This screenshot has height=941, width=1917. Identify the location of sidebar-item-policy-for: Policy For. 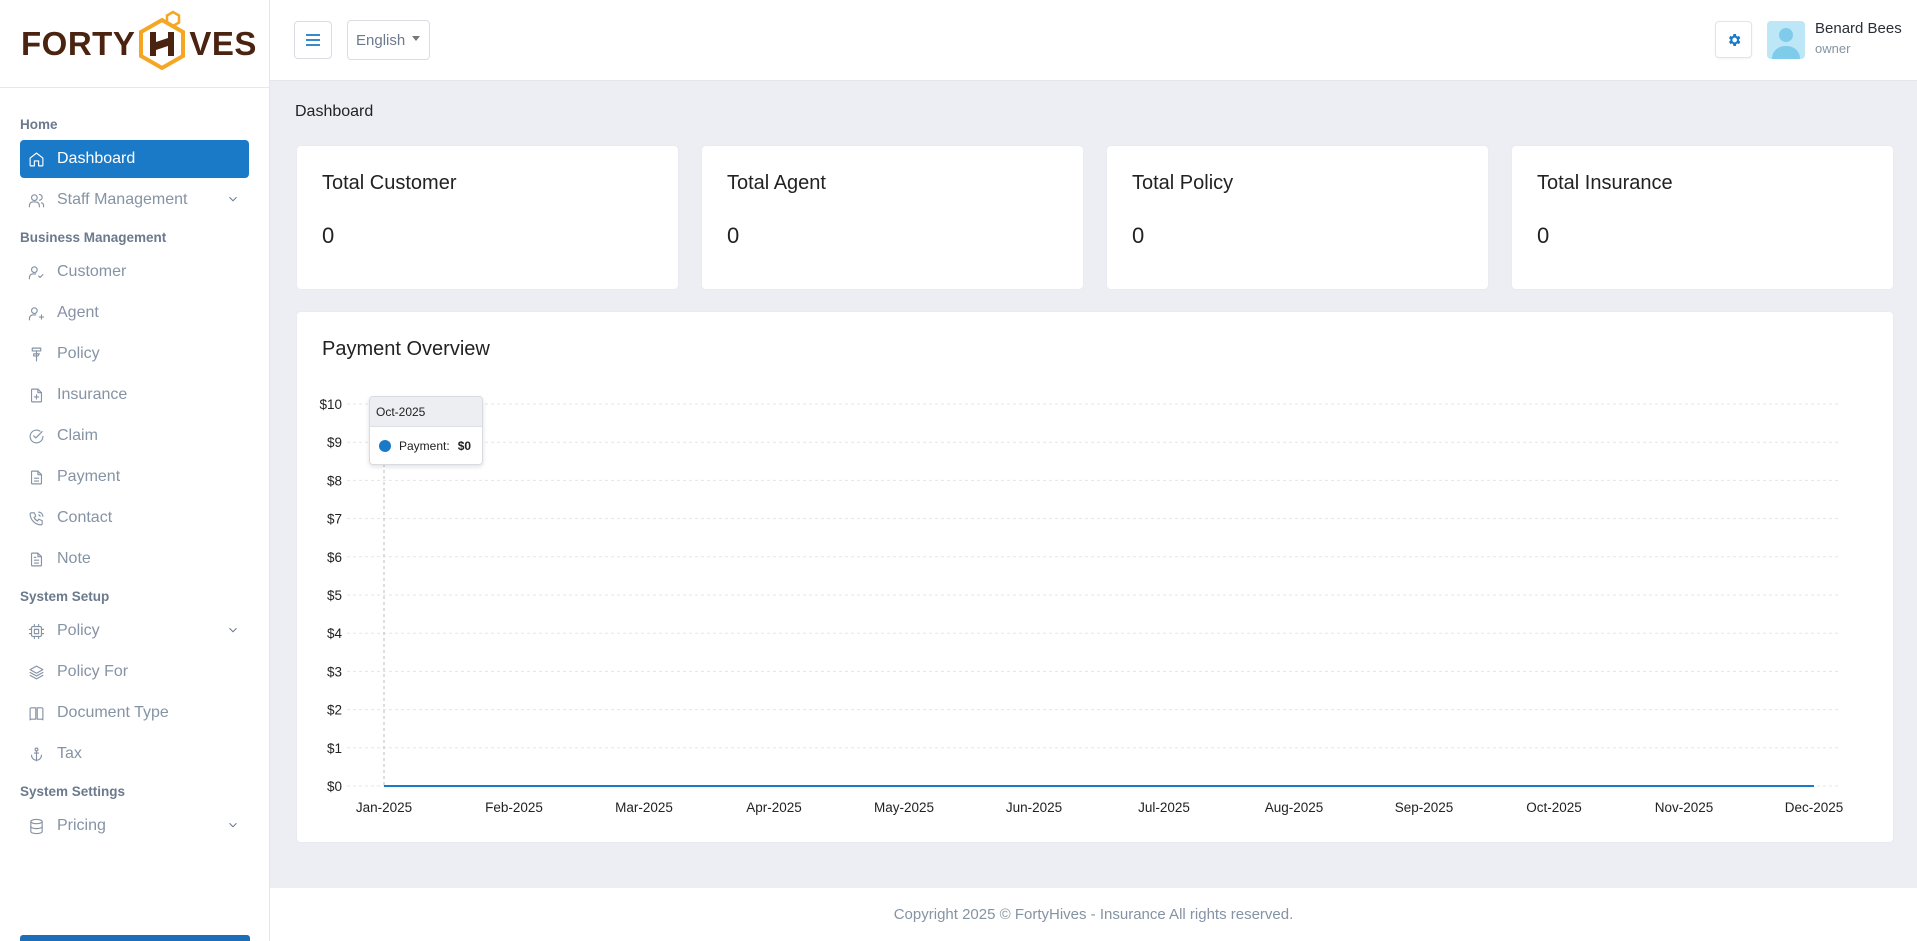
(134, 672).